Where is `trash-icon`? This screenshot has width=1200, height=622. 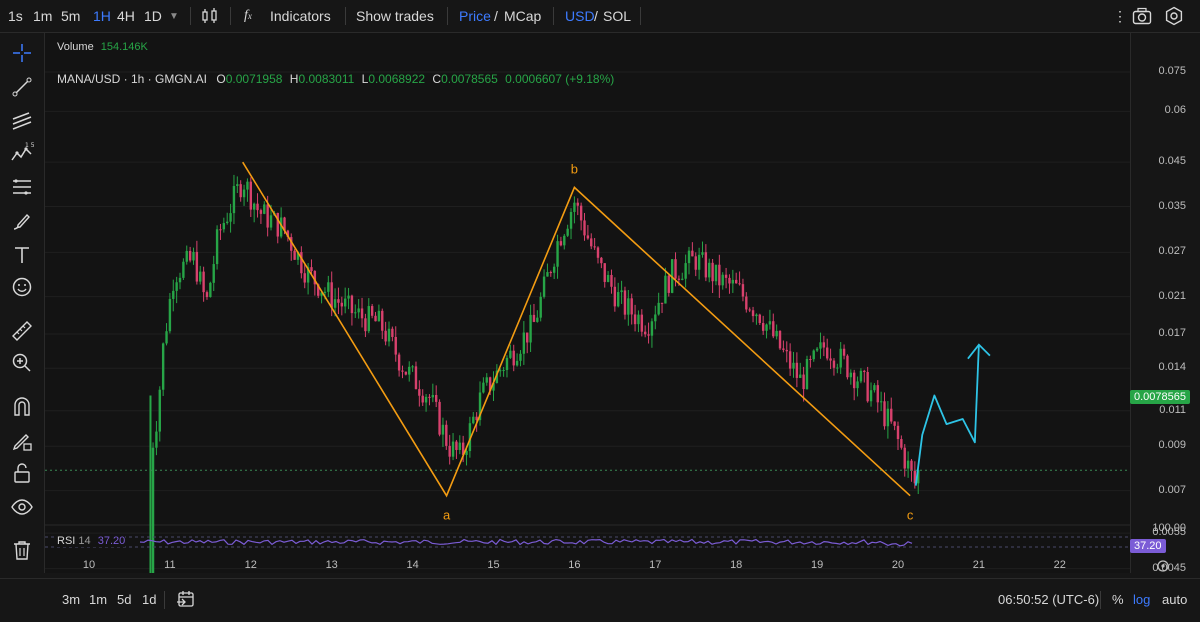
trash-icon is located at coordinates (22, 550).